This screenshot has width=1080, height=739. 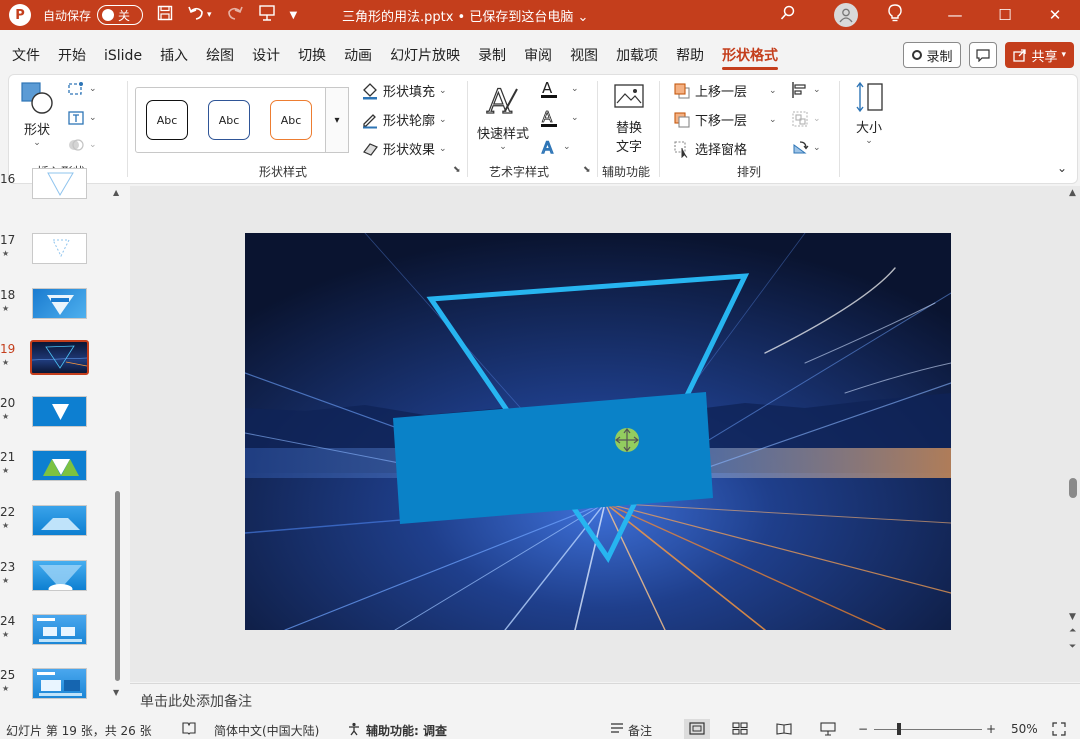 I want to click on tab-draw: 绘图, so click(x=220, y=56).